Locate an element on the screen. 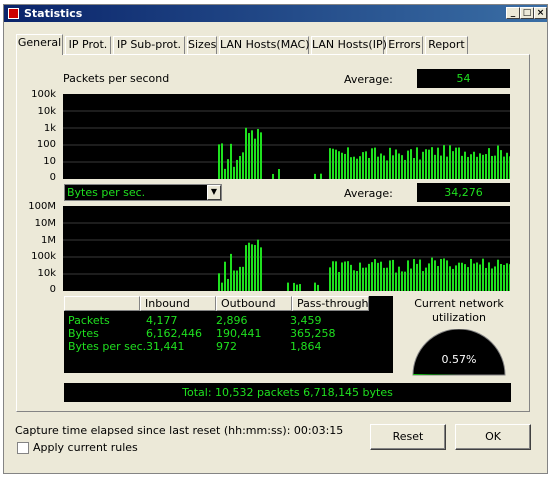  close-button: × is located at coordinates (540, 13).